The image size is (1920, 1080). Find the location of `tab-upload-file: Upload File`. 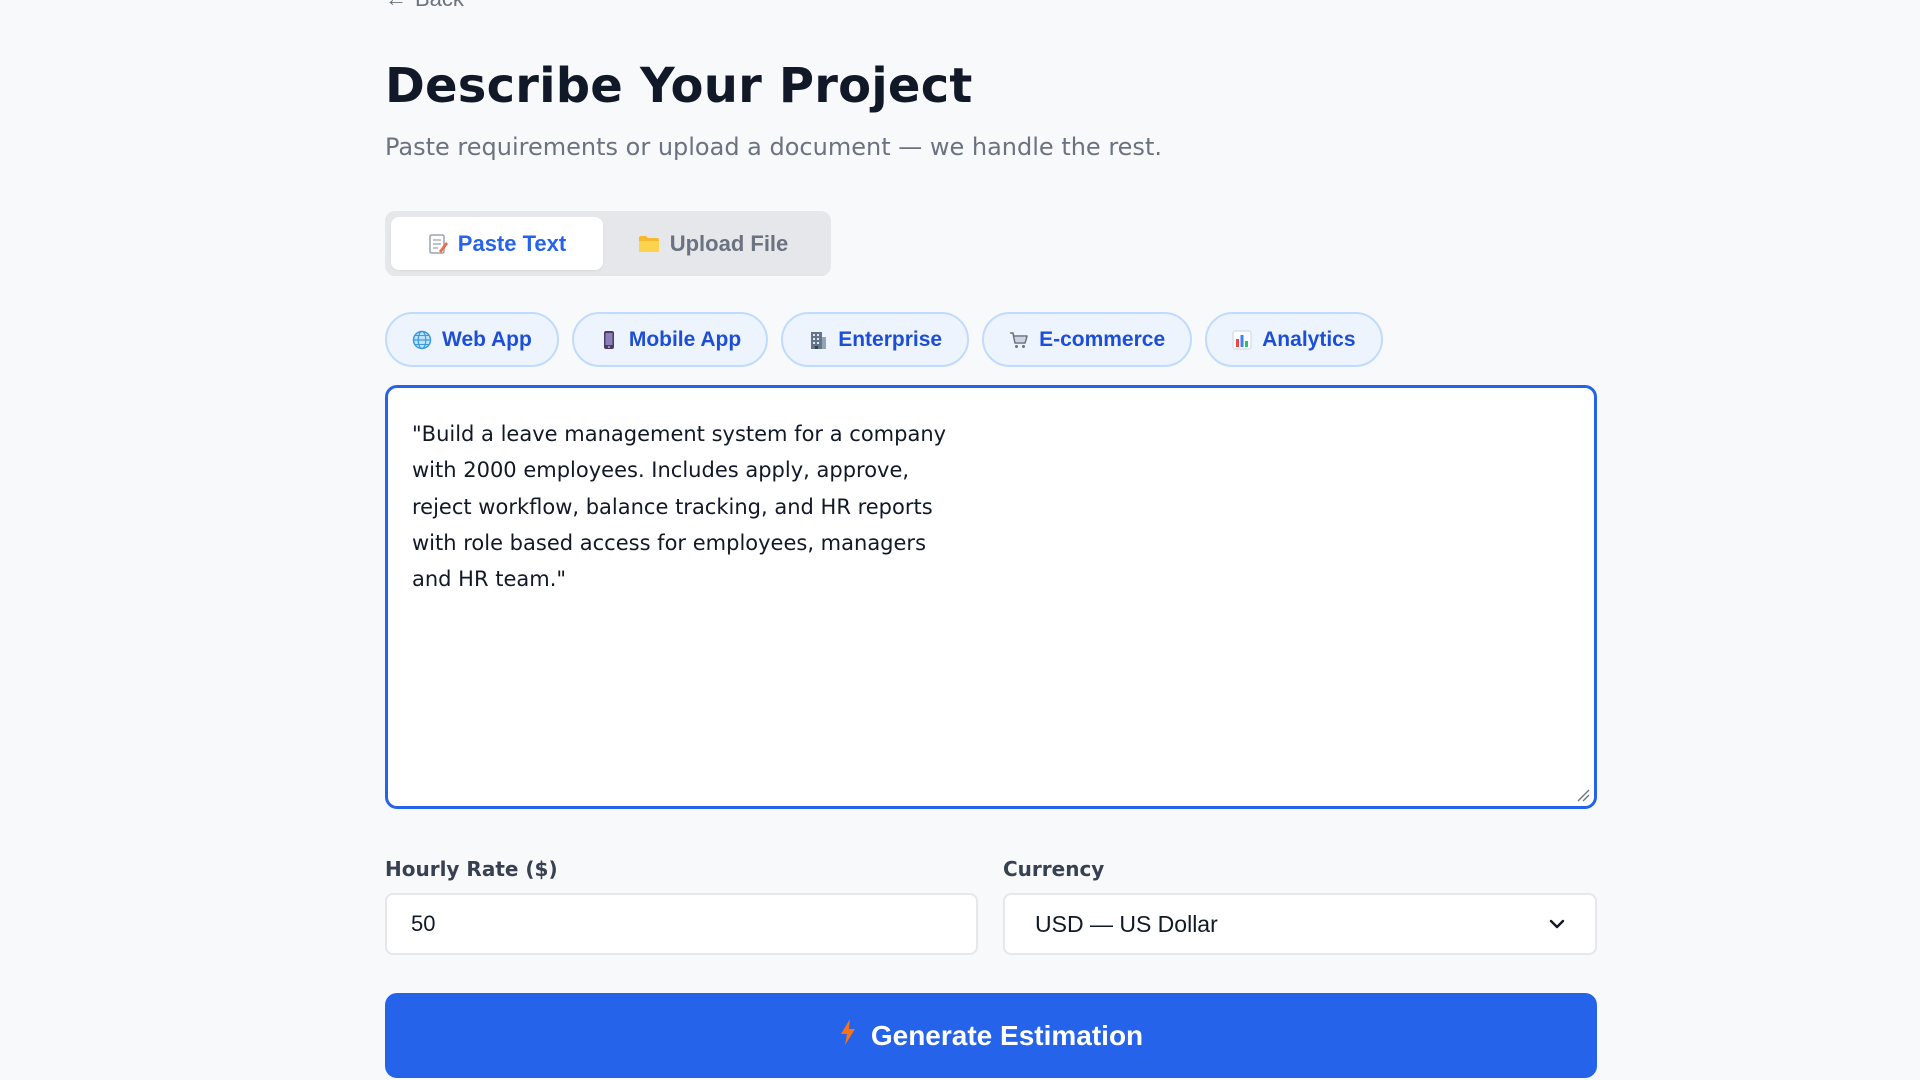

tab-upload-file: Upload File is located at coordinates (713, 243).